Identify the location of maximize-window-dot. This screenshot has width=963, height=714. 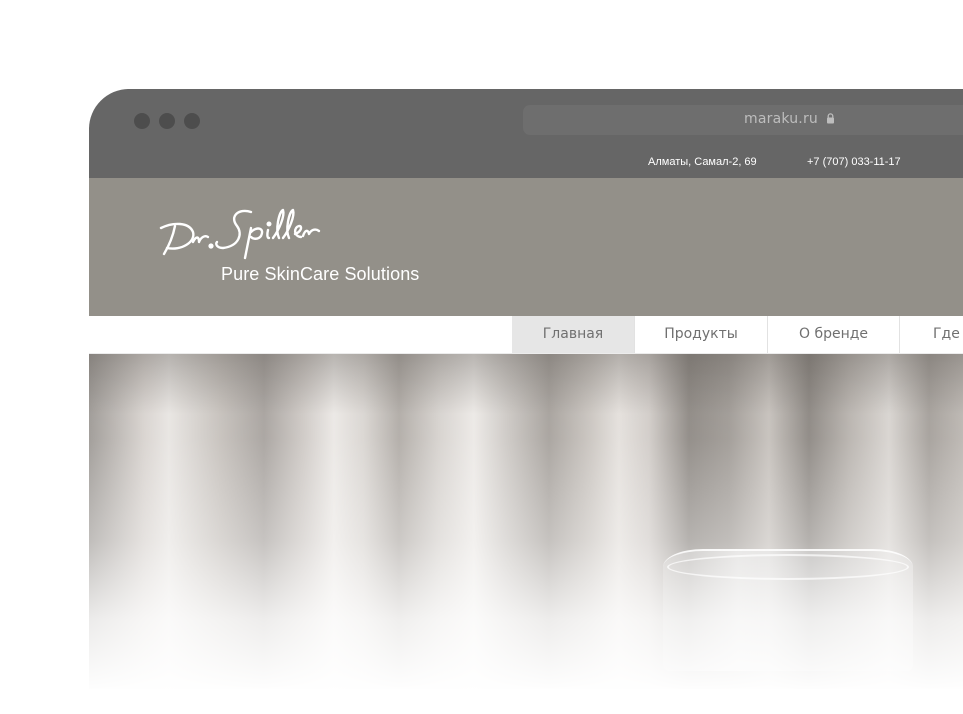
(192, 121).